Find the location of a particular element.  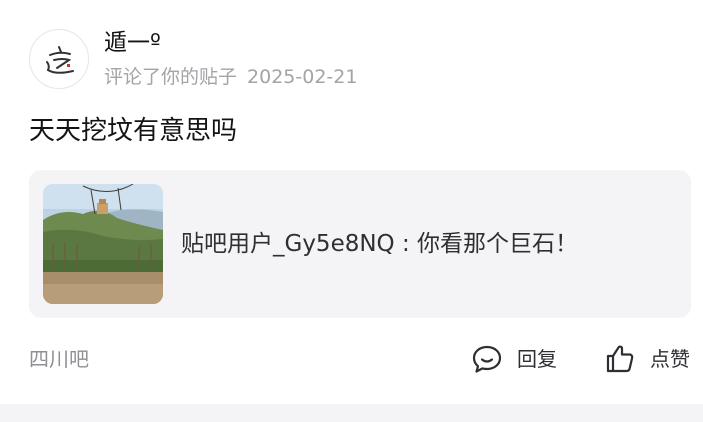

forum-link: 四川吧 is located at coordinates (59, 359).